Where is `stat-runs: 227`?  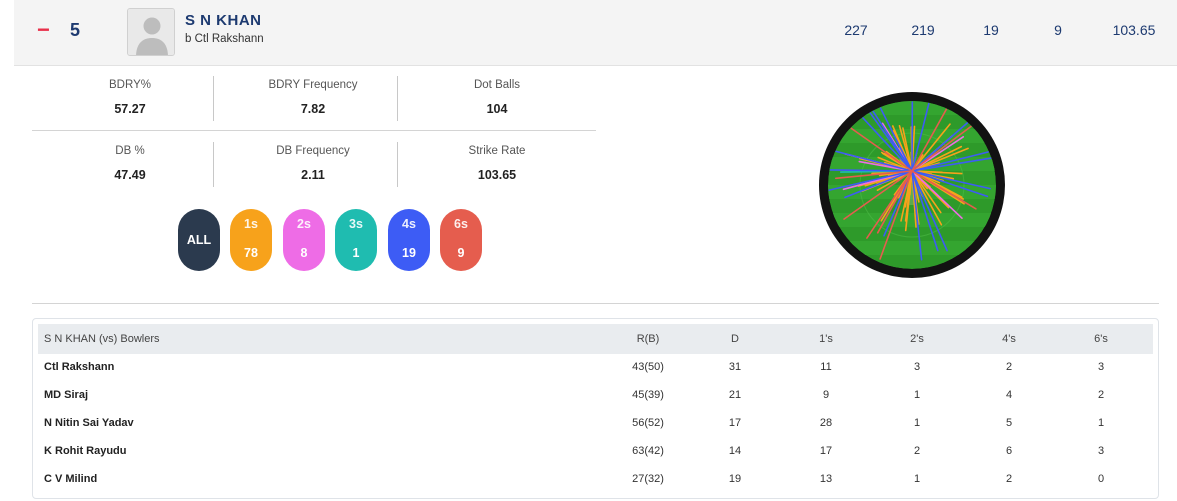
stat-runs: 227 is located at coordinates (856, 30).